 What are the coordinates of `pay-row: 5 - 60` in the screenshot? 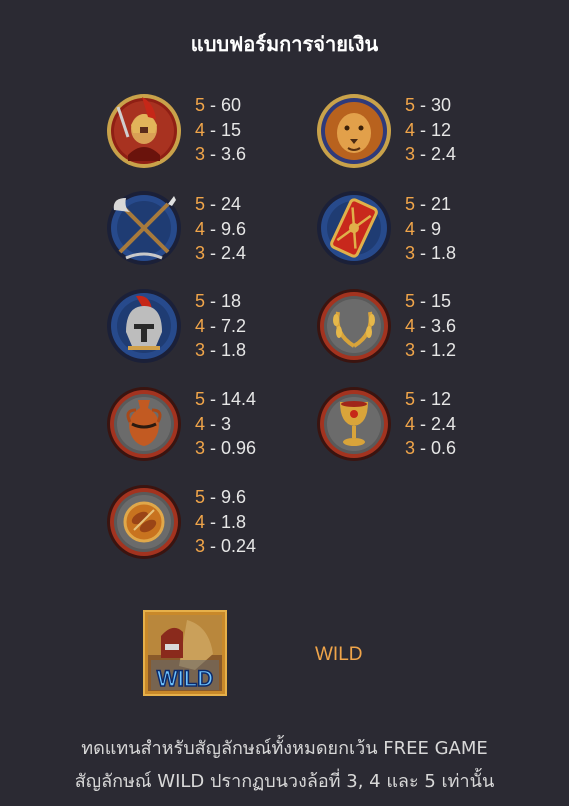 It's located at (218, 105).